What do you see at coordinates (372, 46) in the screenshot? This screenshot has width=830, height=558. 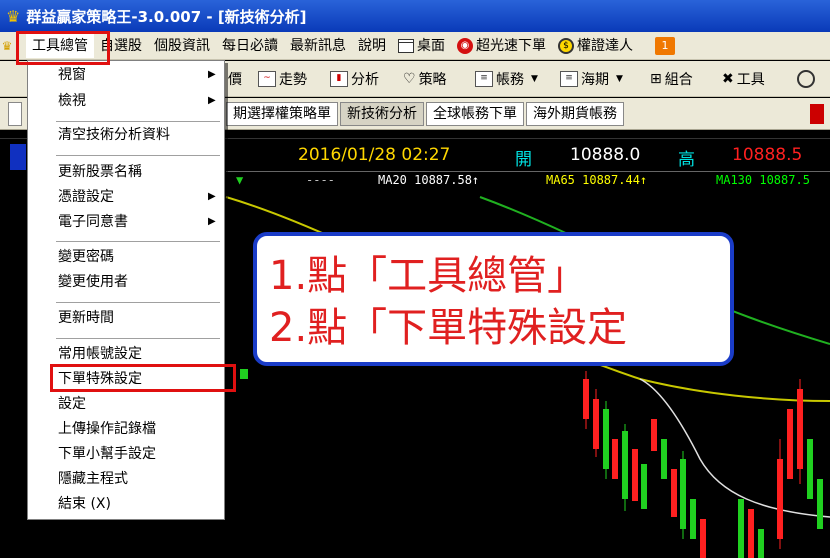 I see `menu-help: 說明` at bounding box center [372, 46].